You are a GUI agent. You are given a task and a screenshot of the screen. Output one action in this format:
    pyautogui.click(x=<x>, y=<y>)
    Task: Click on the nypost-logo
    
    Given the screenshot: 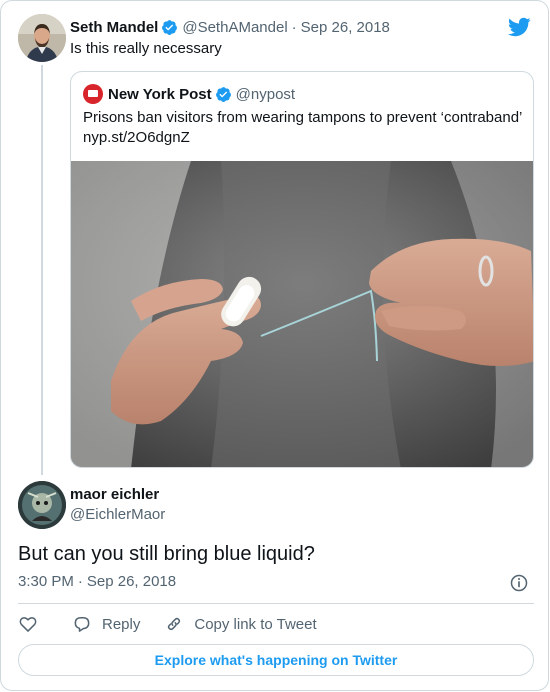 What is the action you would take?
    pyautogui.click(x=93, y=94)
    